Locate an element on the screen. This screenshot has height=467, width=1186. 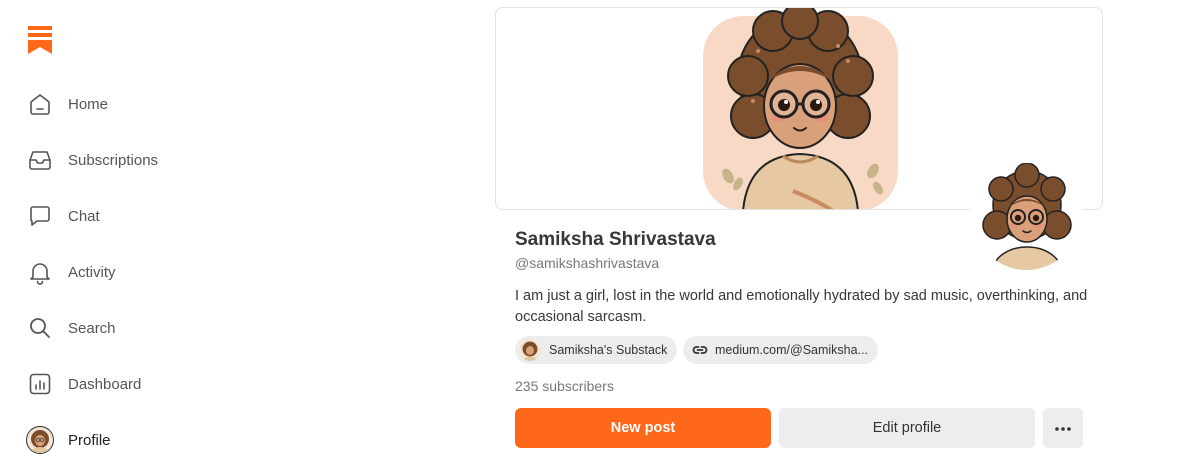
banner-illustration is located at coordinates (800, 108).